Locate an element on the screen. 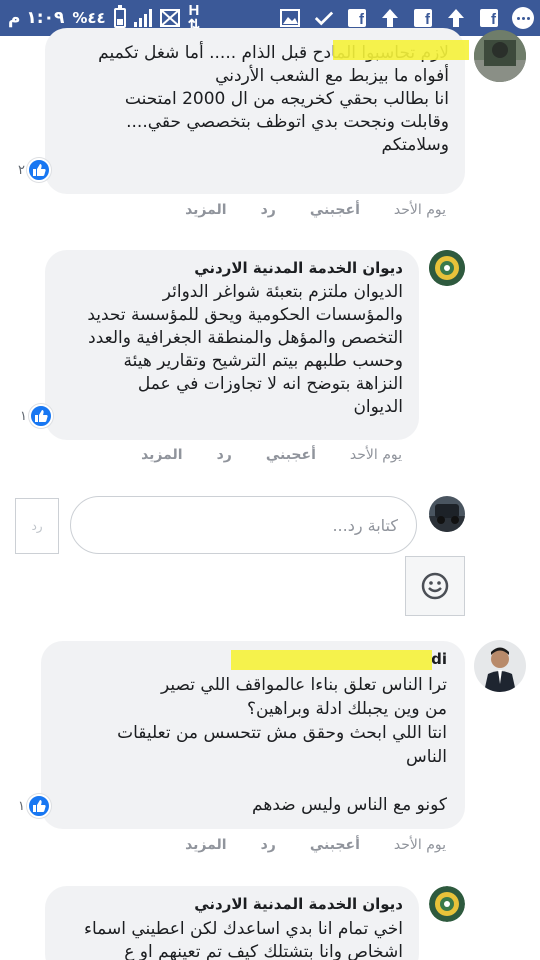 The image size is (540, 960). signal-icon is located at coordinates (142, 18).